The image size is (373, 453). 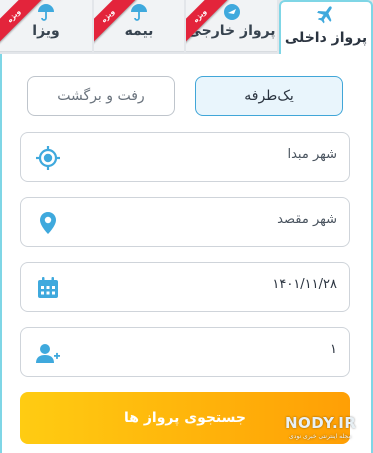 What do you see at coordinates (333, 349) in the screenshot?
I see `passengers-value: ۱` at bounding box center [333, 349].